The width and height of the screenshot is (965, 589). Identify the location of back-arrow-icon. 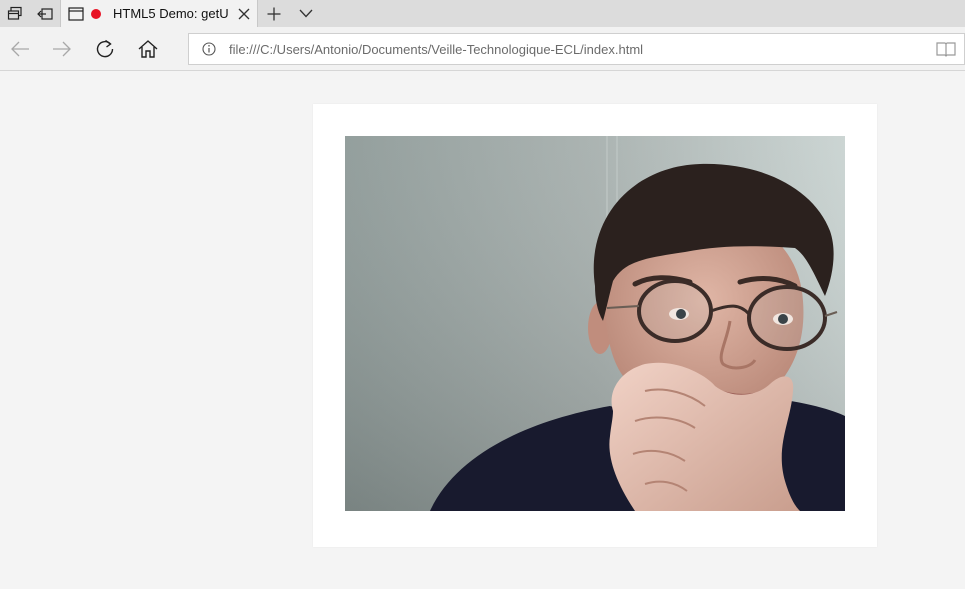
(20, 49).